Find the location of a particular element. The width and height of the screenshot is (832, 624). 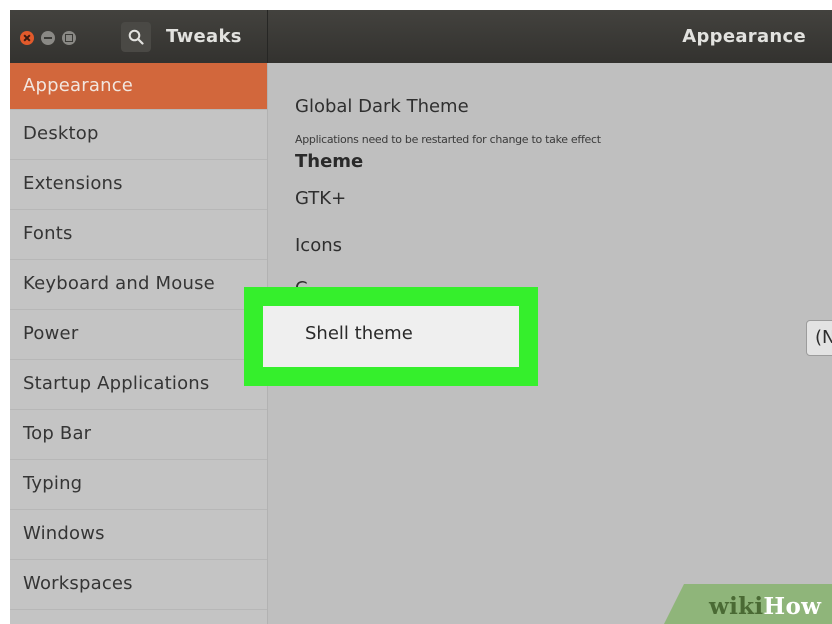

sidebar-item-workspaces: Workspaces is located at coordinates (138, 585).